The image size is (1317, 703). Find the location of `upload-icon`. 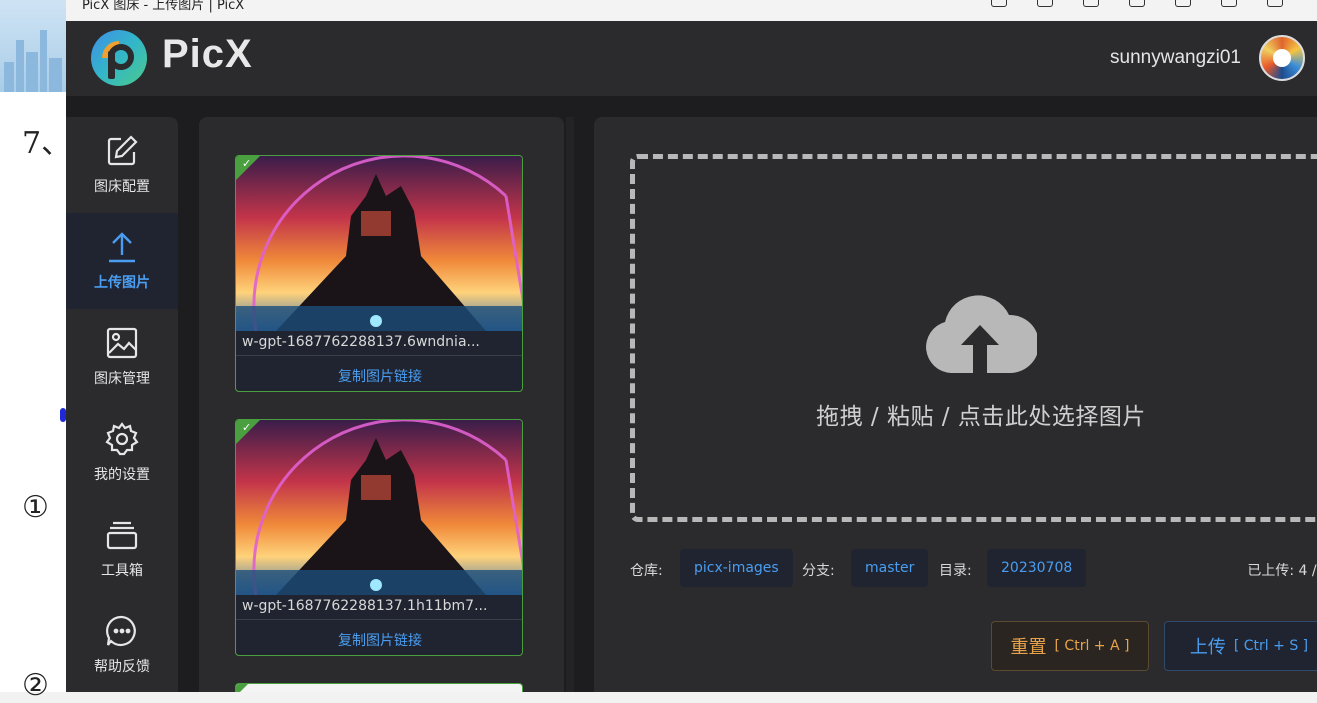

upload-icon is located at coordinates (122, 247).